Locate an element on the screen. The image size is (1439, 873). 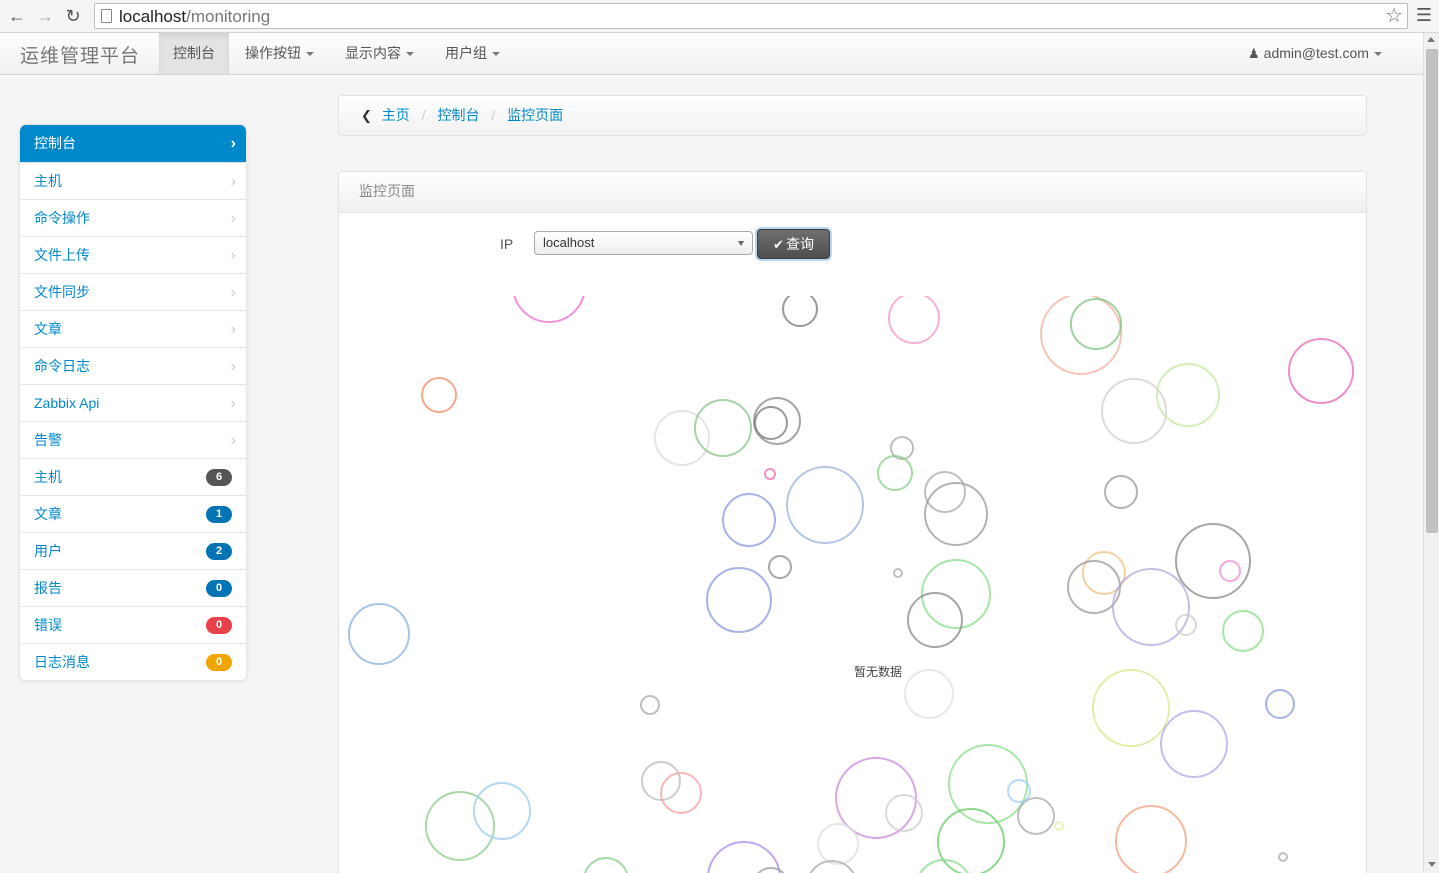
brand-title: 运维管理平台 is located at coordinates (80, 54).